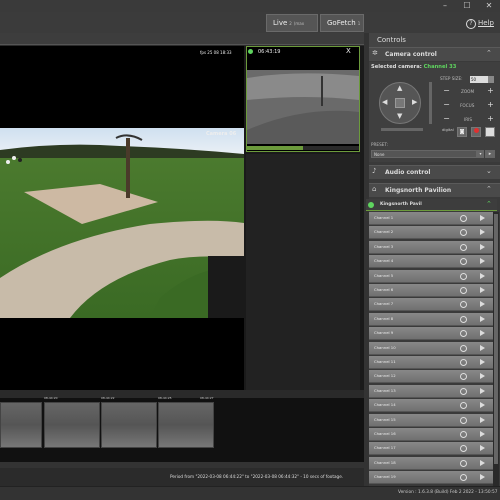 The width and height of the screenshot is (500, 500). Describe the element at coordinates (431, 406) in the screenshot. I see `channel-row: Channel 14` at that location.